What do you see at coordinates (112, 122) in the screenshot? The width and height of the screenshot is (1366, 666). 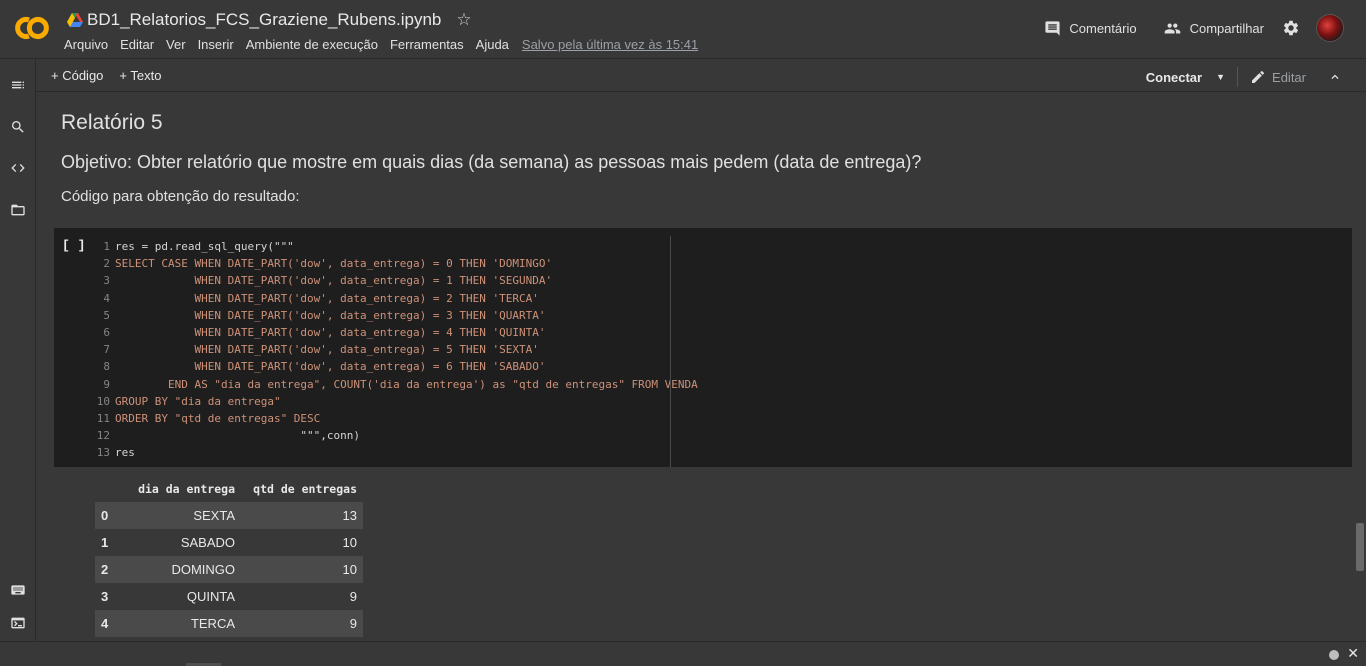 I see `section-heading: Relatório 5` at bounding box center [112, 122].